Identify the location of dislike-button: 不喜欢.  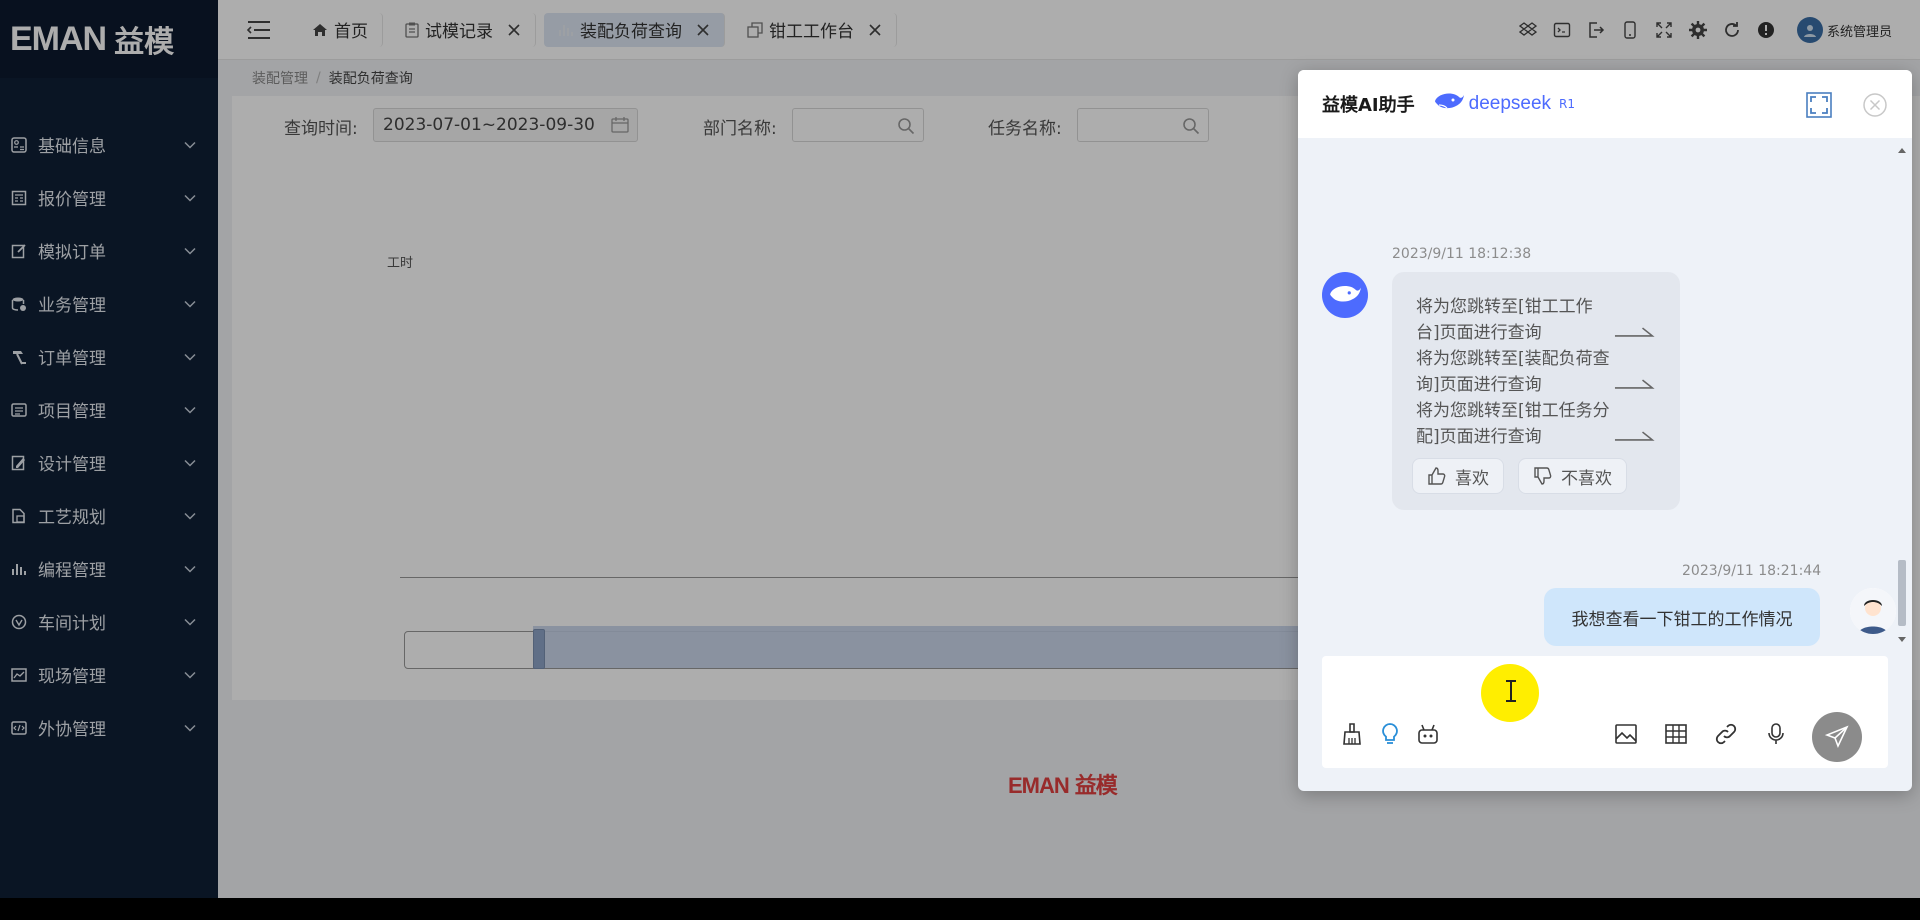
(1572, 476).